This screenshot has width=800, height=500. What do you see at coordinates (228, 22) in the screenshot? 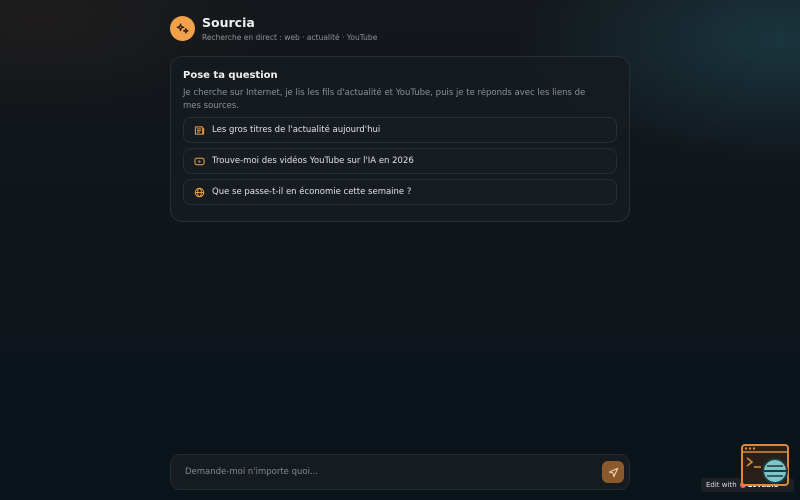
I see `app-title: Sourcia` at bounding box center [228, 22].